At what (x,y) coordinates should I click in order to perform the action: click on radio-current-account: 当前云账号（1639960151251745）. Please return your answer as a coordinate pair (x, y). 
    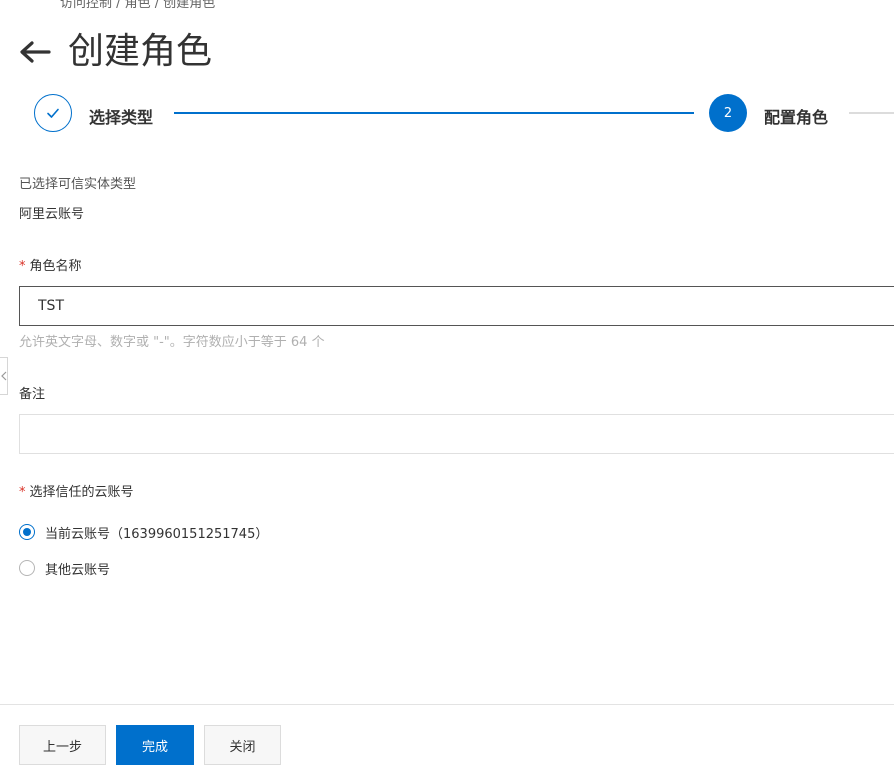
    Looking at the image, I should click on (456, 532).